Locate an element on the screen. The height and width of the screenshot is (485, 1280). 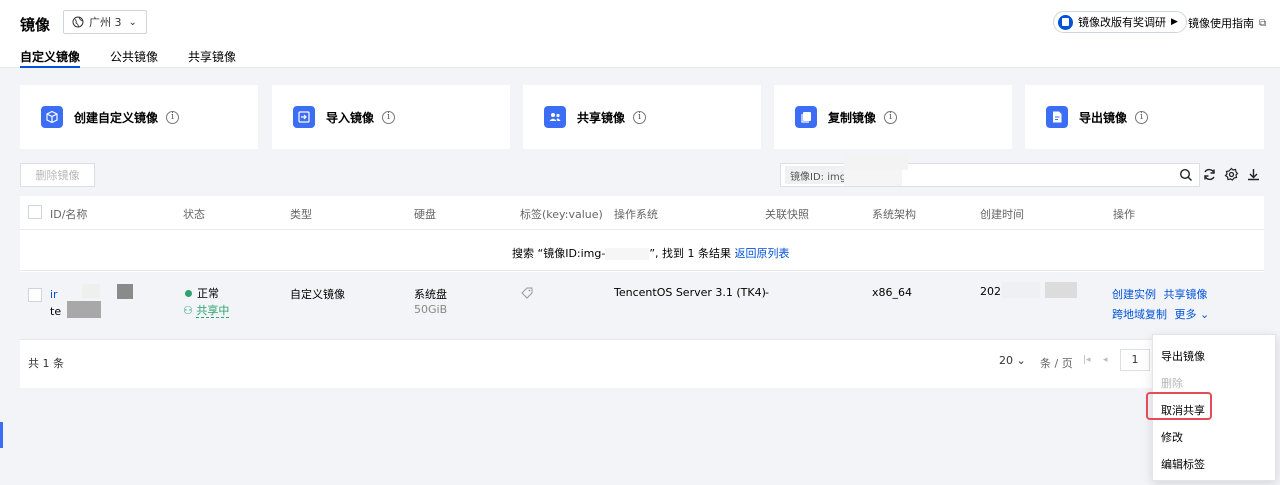
gear-icon is located at coordinates (1231, 174).